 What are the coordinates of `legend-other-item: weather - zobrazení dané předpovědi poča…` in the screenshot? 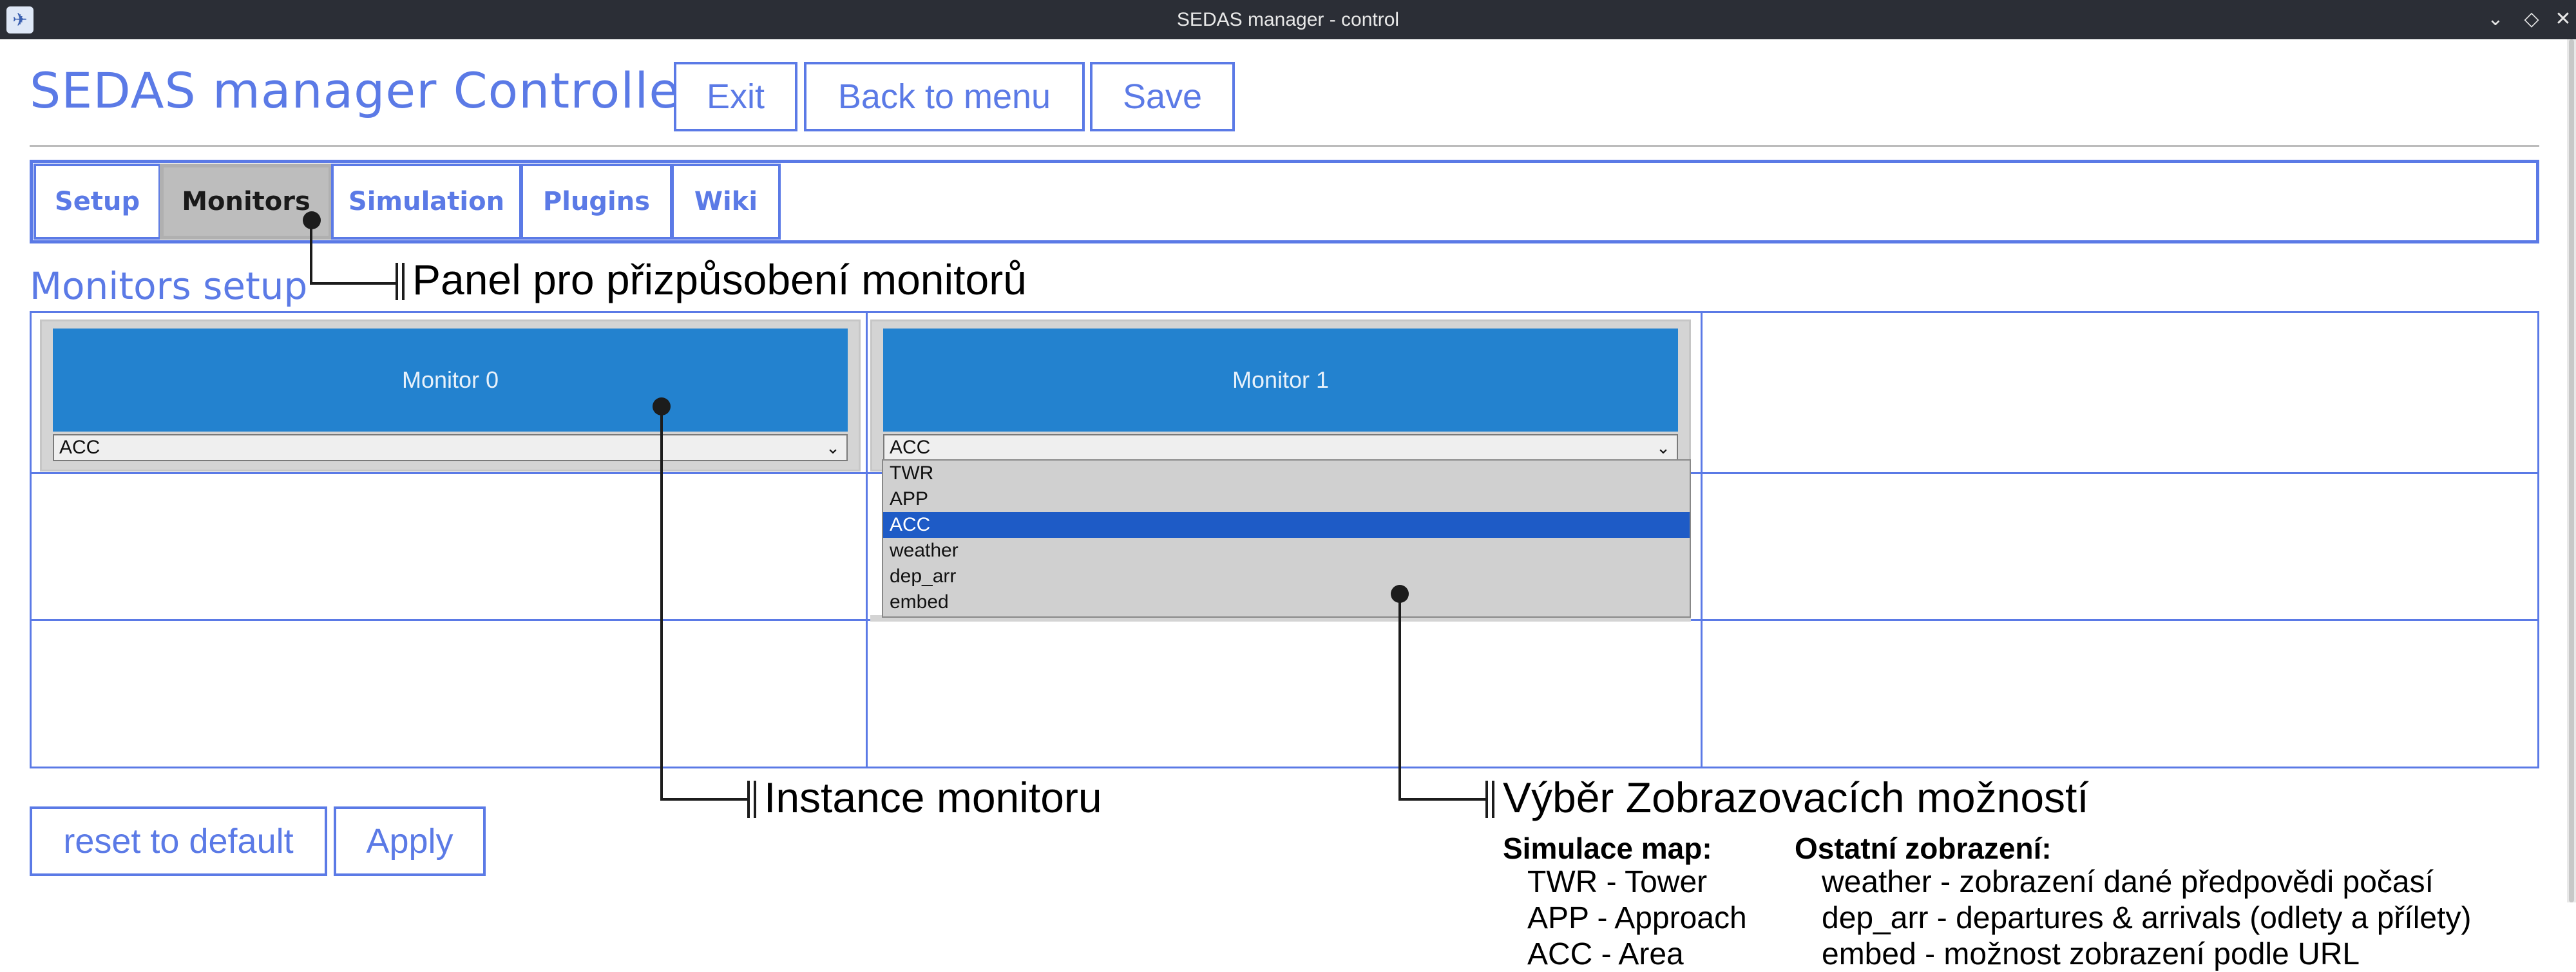 It's located at (2128, 882).